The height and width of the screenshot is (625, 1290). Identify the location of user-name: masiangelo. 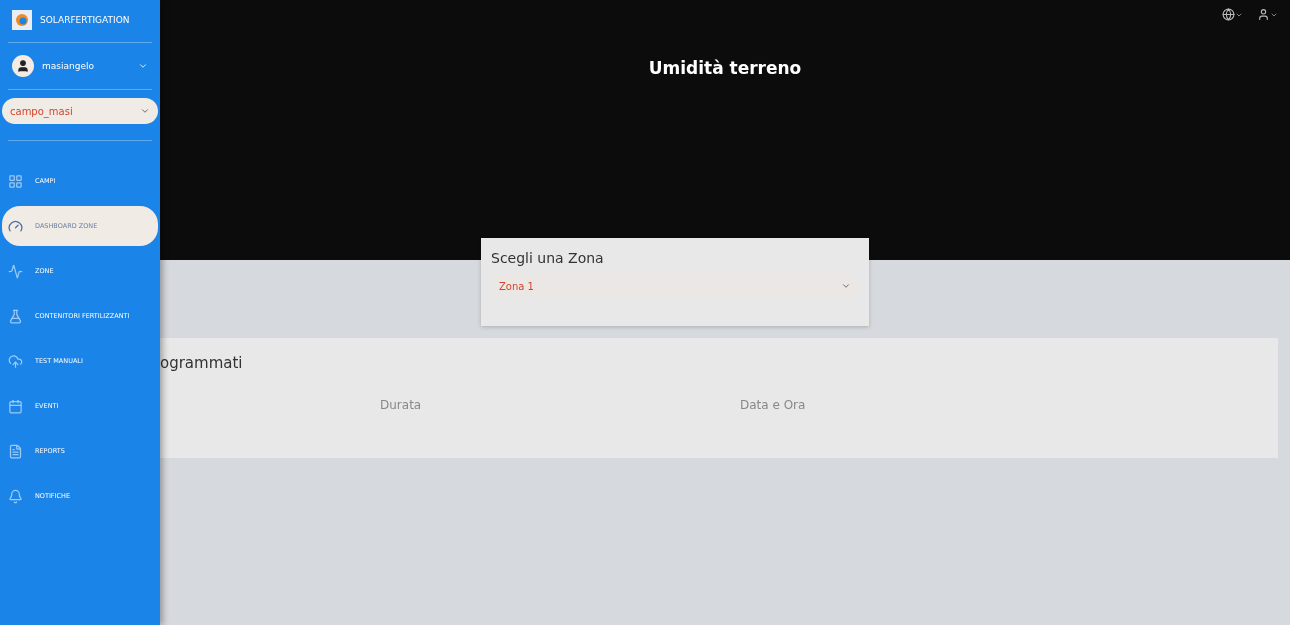
(68, 66).